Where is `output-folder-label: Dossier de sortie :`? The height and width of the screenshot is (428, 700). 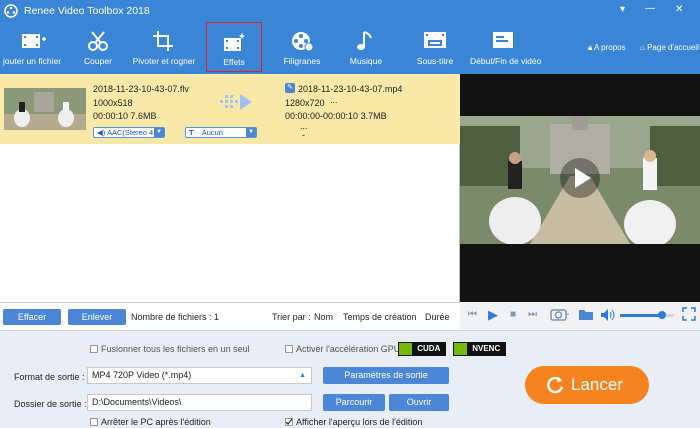 output-folder-label: Dossier de sortie : is located at coordinates (50, 404).